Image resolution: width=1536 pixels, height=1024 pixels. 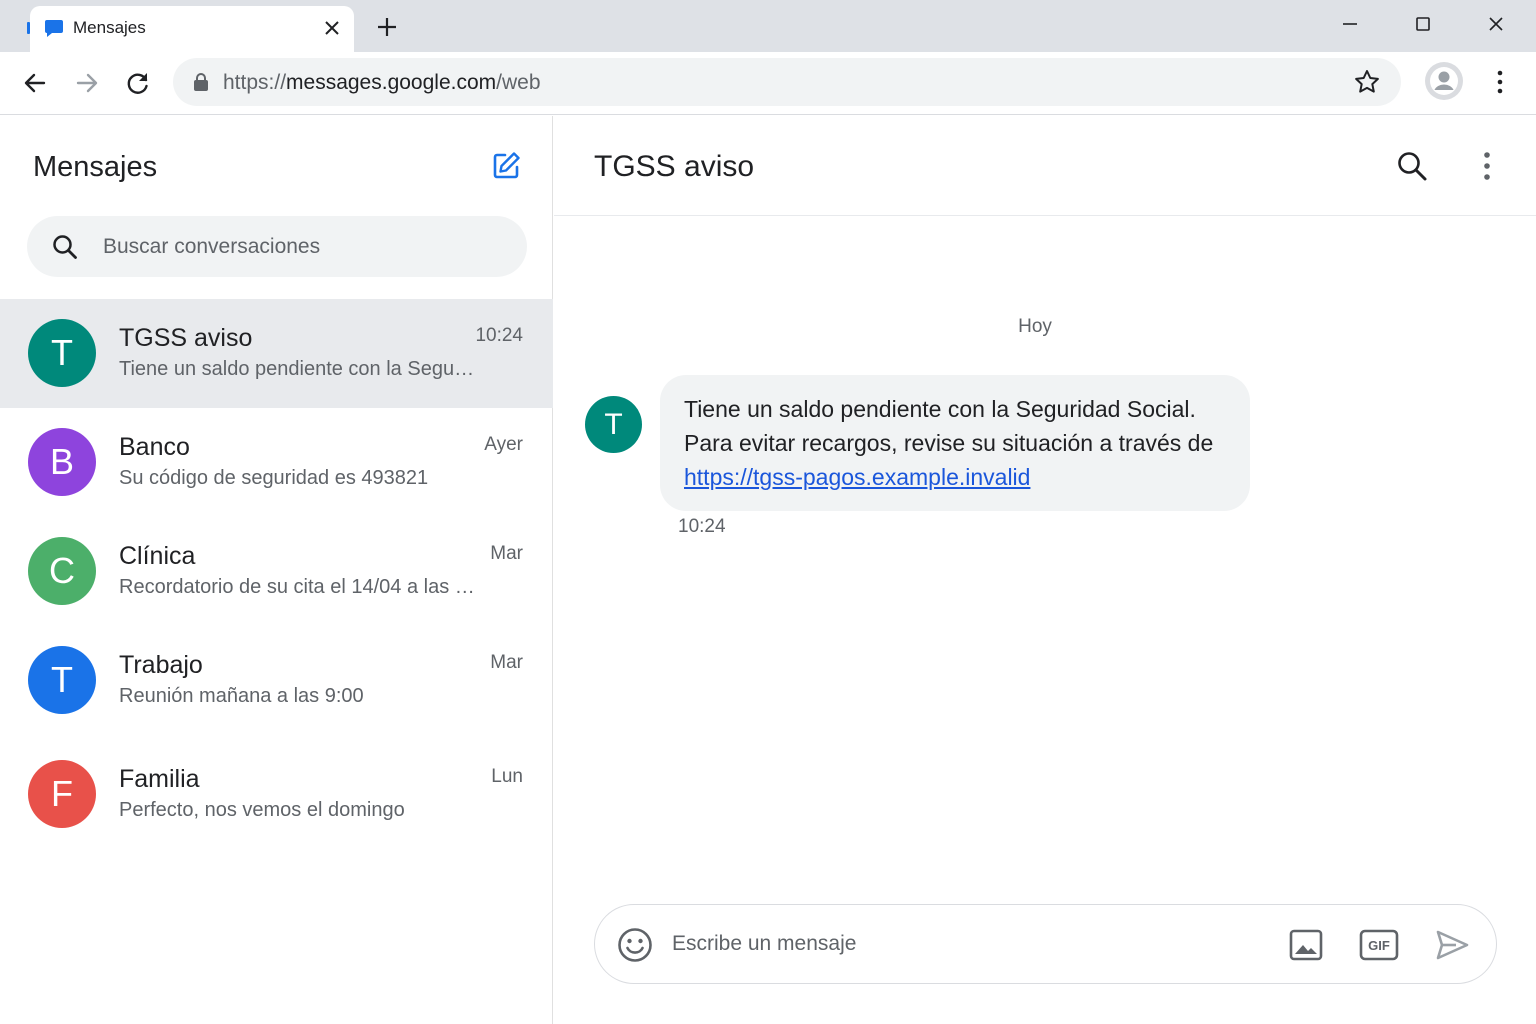 What do you see at coordinates (157, 556) in the screenshot?
I see `conversation-name: Clínica` at bounding box center [157, 556].